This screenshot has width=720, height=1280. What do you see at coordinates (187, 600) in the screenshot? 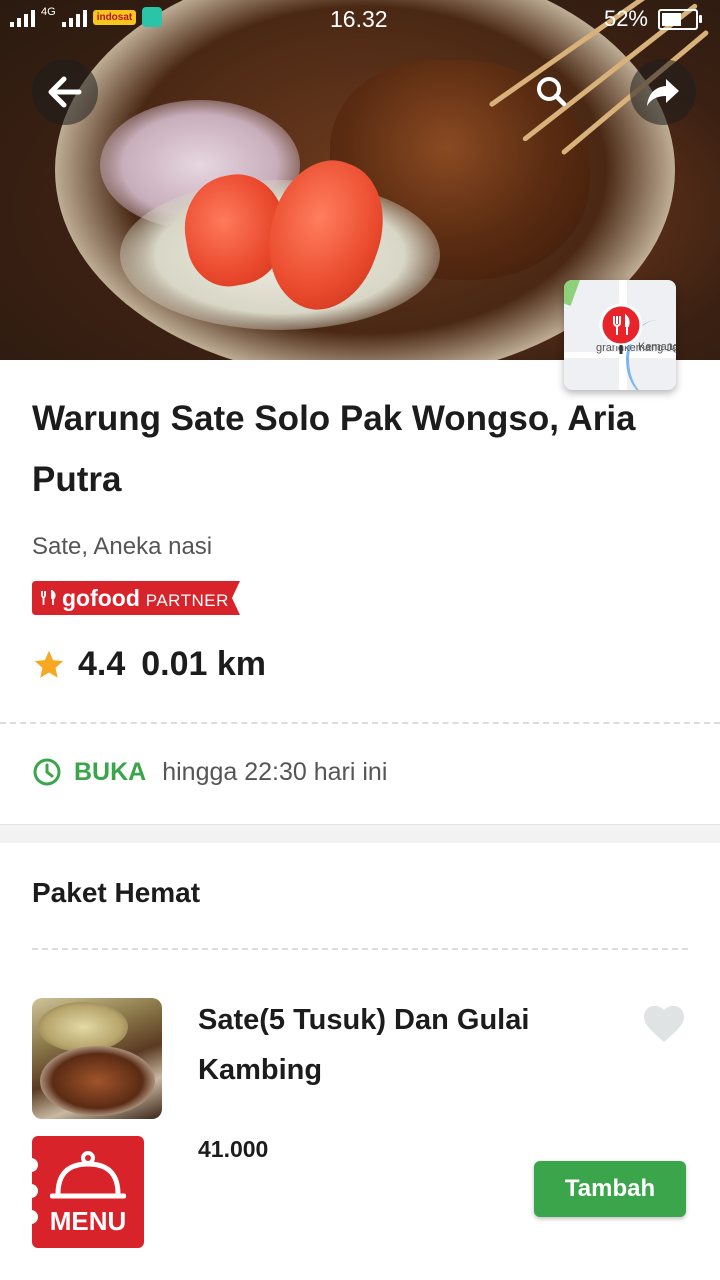
I see `badge-partner: PARTNER` at bounding box center [187, 600].